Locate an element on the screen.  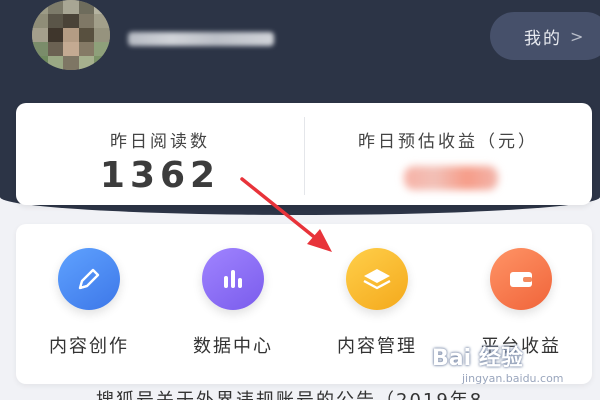
content-manage-label: 内容管理 is located at coordinates (377, 346).